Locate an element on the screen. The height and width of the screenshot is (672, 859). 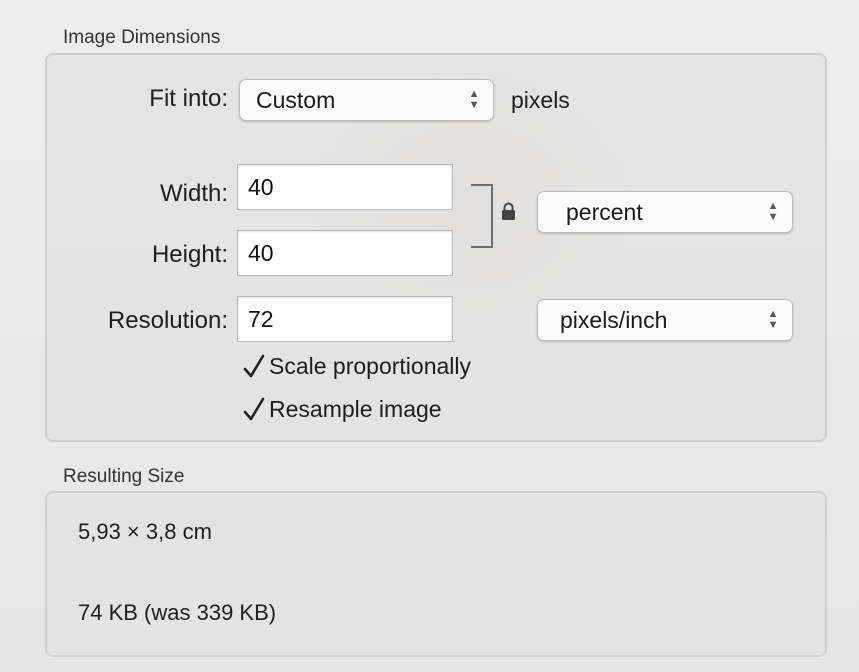
lock-icon is located at coordinates (508, 214).